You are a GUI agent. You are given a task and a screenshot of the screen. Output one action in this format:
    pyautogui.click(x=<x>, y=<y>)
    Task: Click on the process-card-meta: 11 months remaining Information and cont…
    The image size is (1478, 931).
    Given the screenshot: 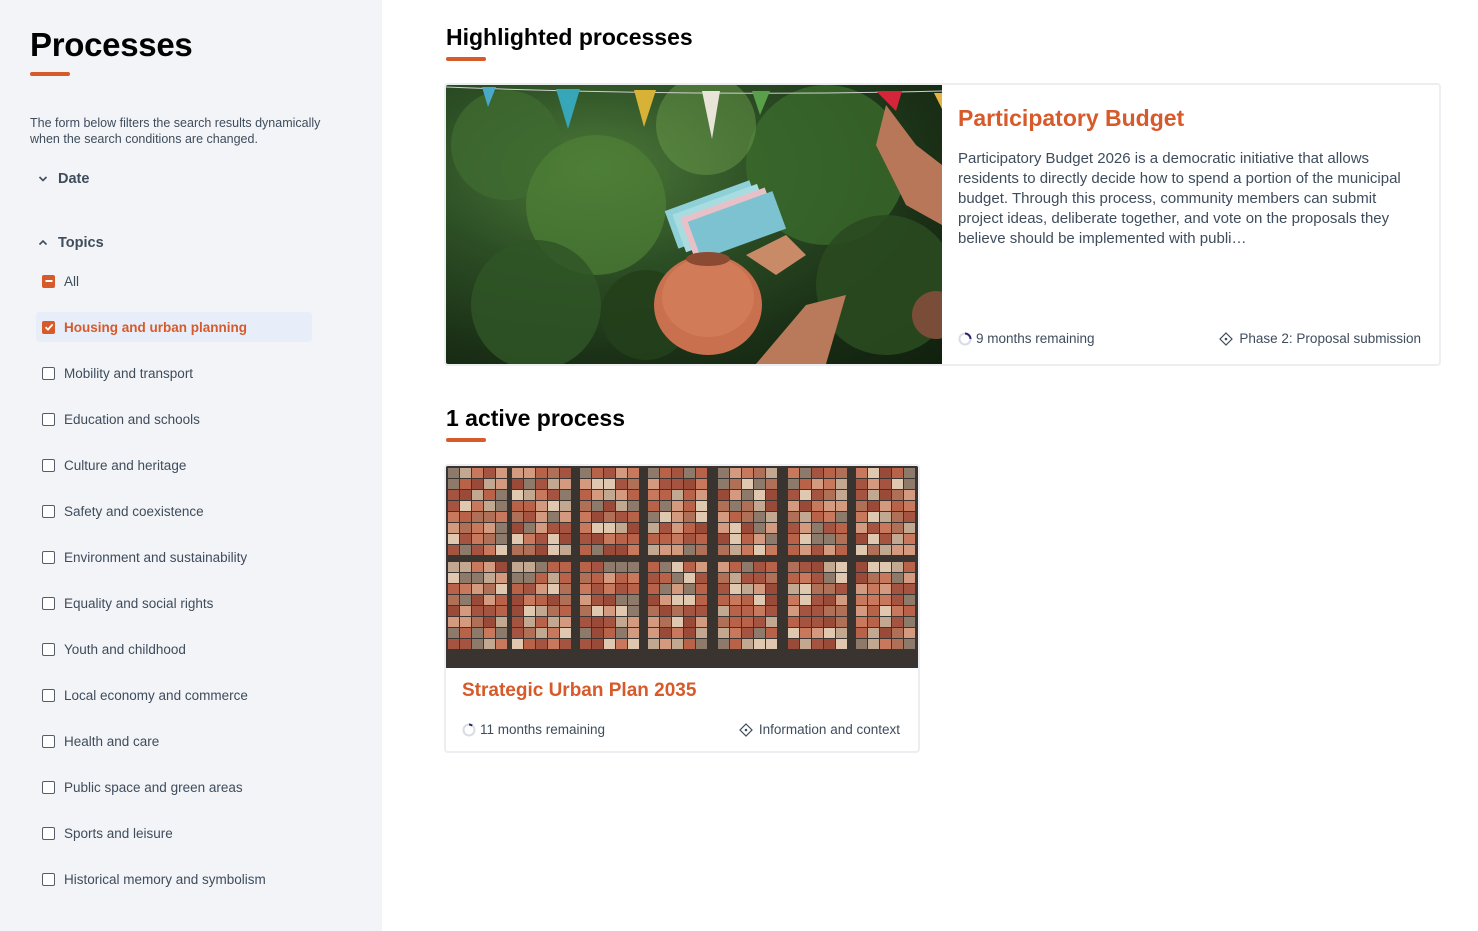 What is the action you would take?
    pyautogui.click(x=681, y=729)
    